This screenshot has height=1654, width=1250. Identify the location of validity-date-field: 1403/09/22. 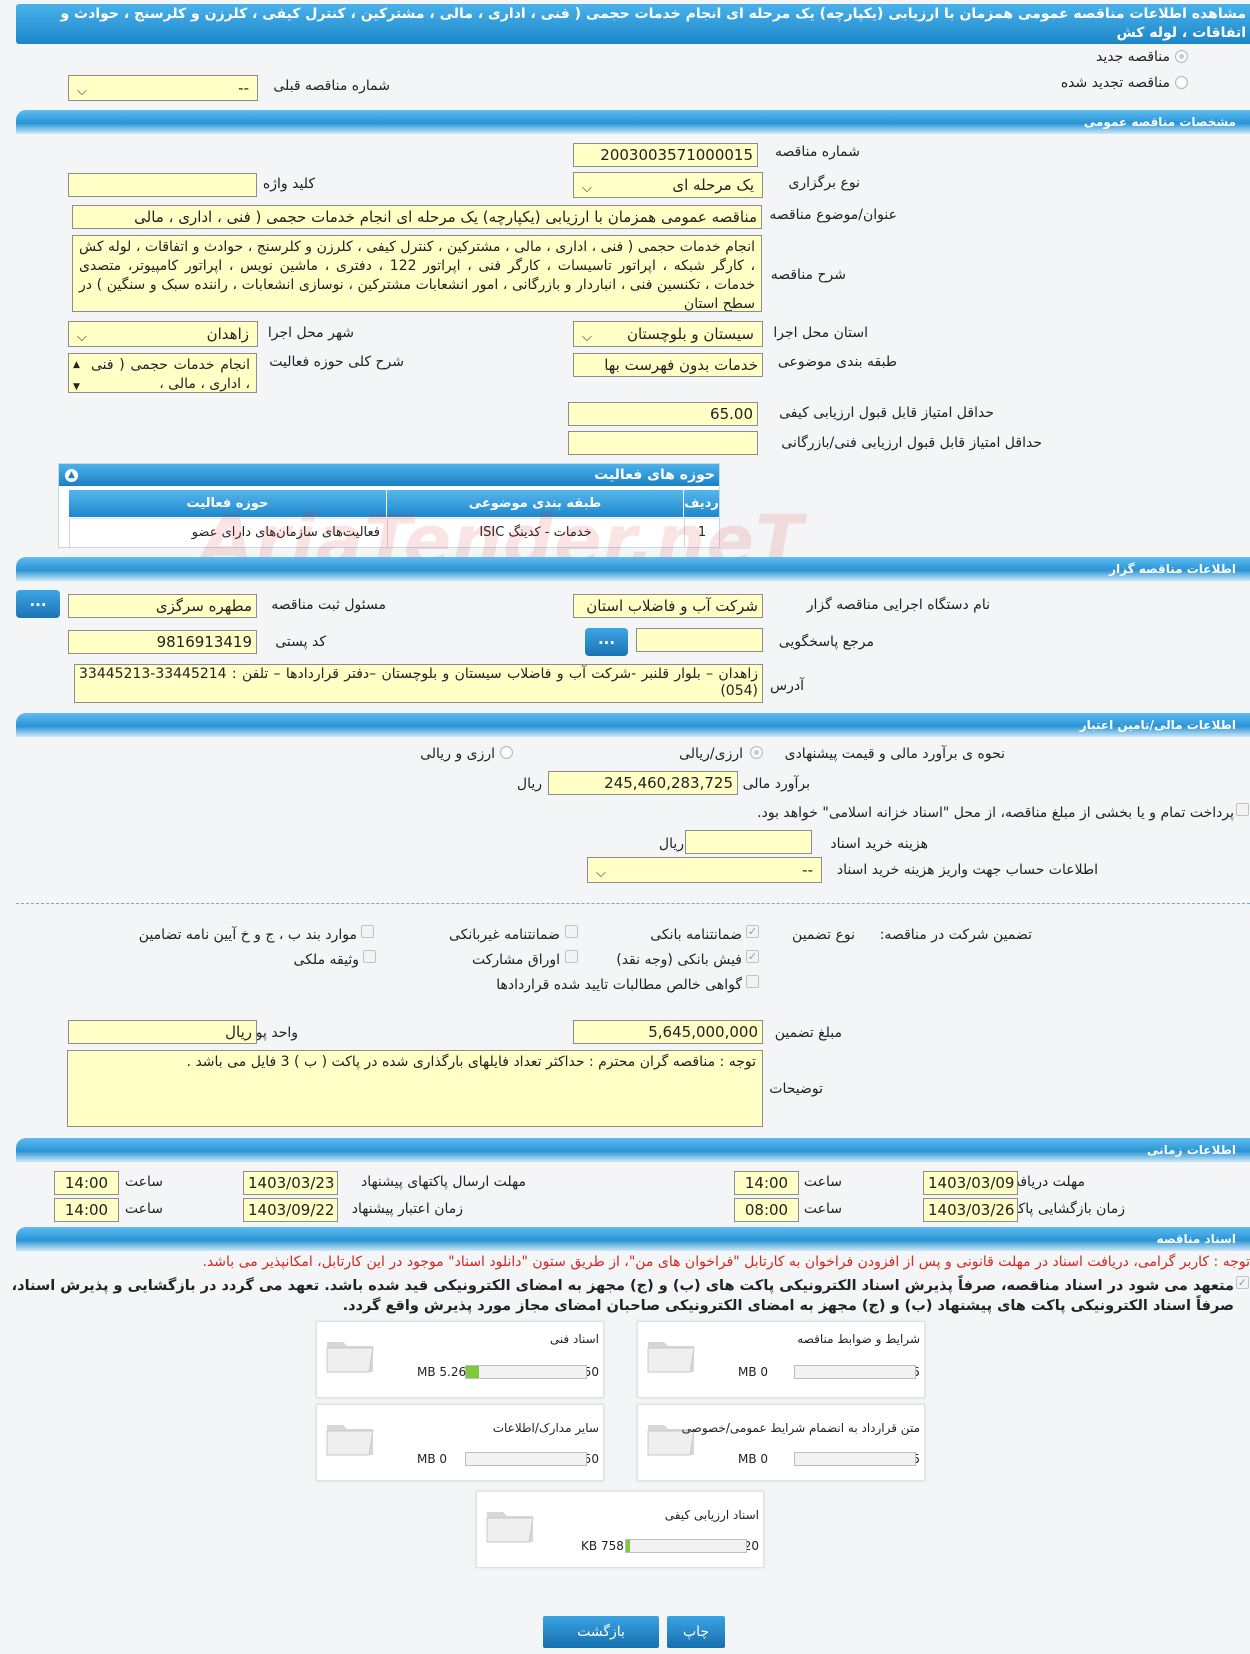
(290, 1210).